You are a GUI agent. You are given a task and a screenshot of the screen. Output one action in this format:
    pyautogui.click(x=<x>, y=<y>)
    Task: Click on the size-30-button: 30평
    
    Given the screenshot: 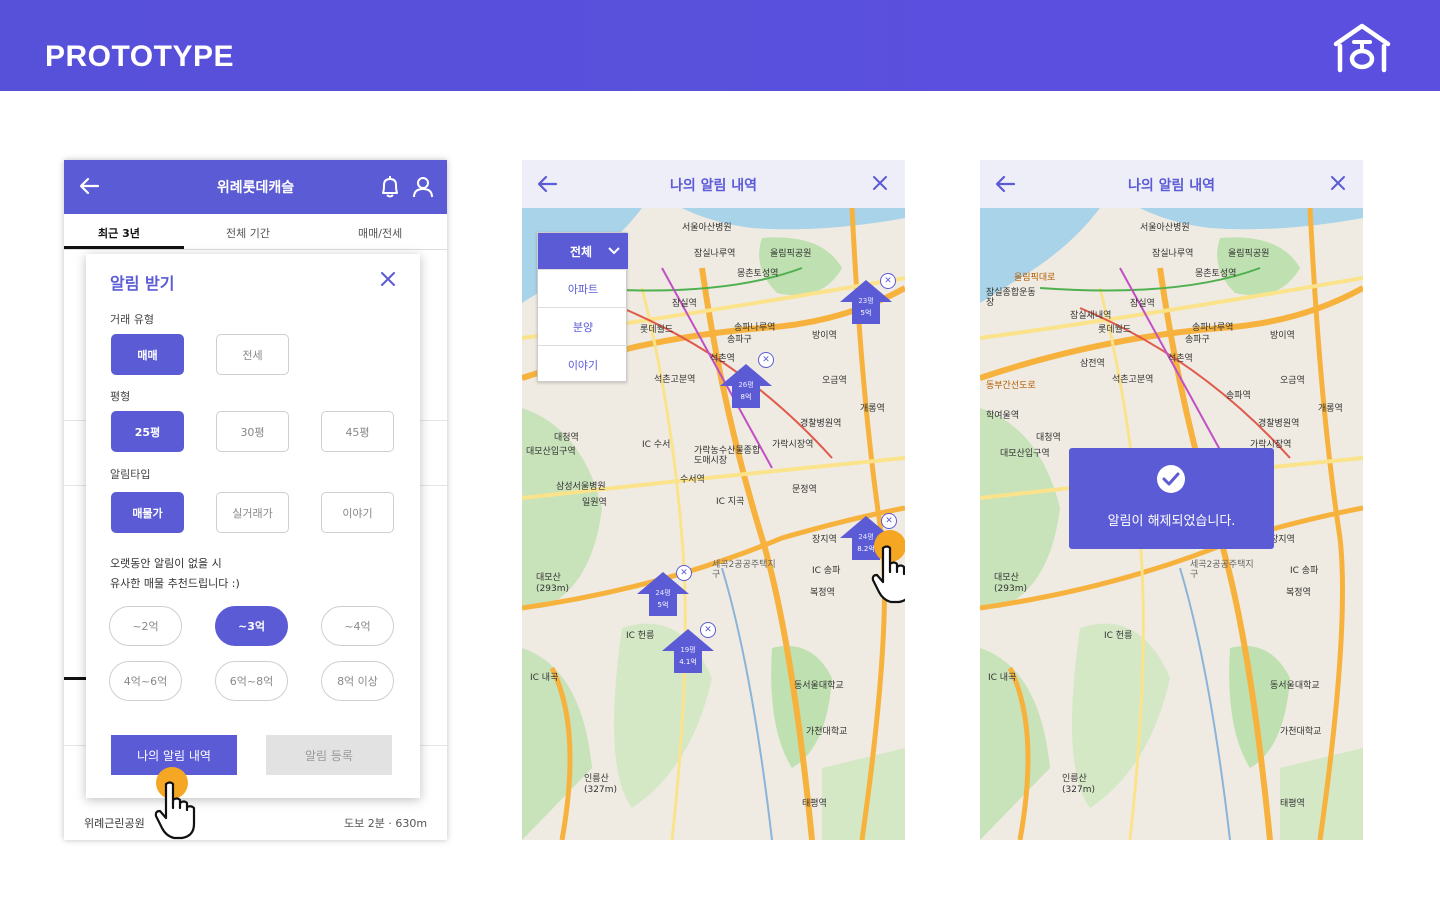 What is the action you would take?
    pyautogui.click(x=252, y=431)
    